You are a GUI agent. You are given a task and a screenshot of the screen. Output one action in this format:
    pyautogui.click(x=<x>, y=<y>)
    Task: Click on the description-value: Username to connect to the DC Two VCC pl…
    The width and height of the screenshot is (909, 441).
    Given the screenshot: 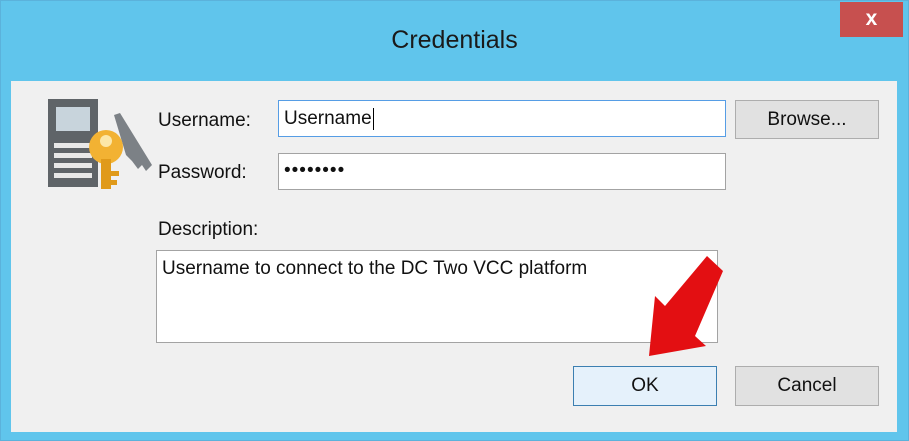 What is the action you would take?
    pyautogui.click(x=375, y=268)
    